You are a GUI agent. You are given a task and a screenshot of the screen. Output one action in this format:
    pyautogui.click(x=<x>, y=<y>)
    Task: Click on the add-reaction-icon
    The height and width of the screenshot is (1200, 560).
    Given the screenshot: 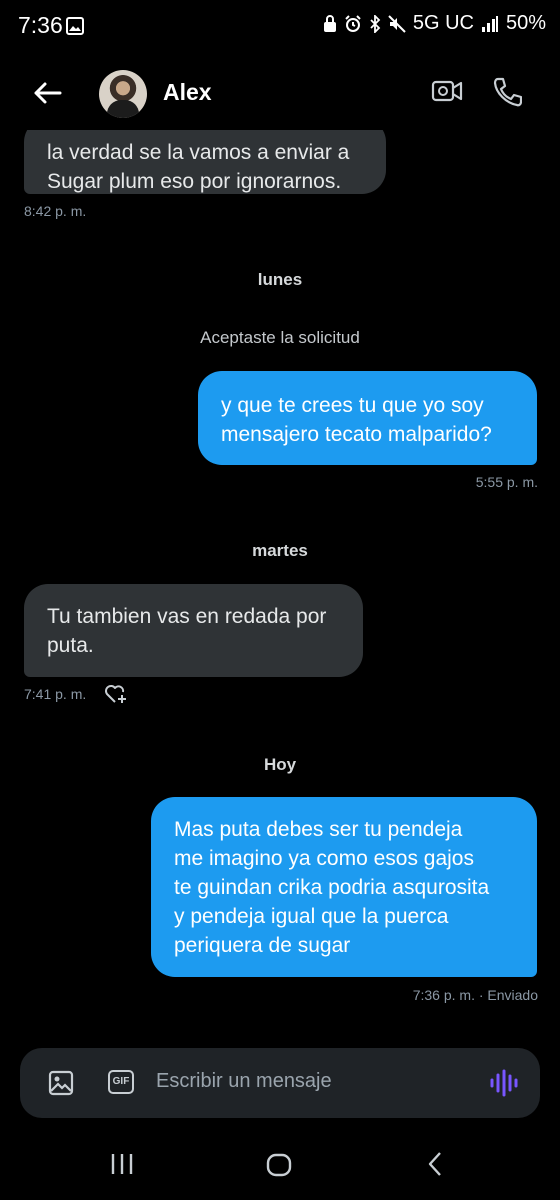 What is the action you would take?
    pyautogui.click(x=116, y=694)
    